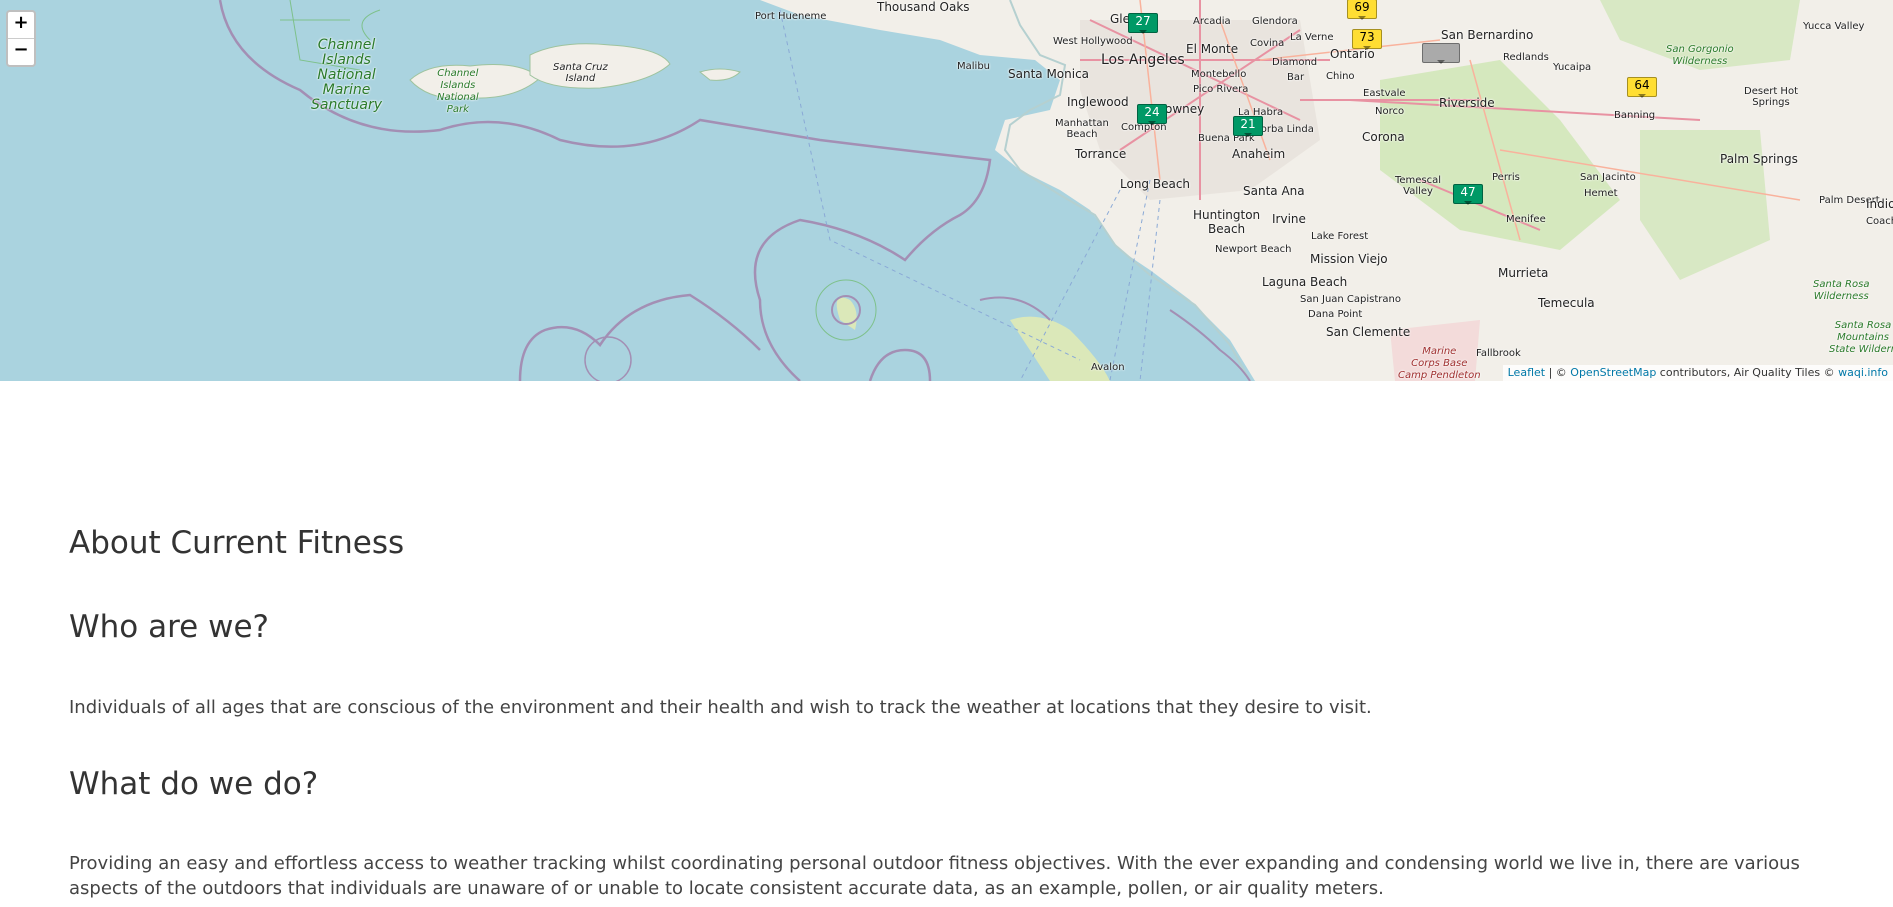  I want to click on map-label: Corona, so click(1383, 137).